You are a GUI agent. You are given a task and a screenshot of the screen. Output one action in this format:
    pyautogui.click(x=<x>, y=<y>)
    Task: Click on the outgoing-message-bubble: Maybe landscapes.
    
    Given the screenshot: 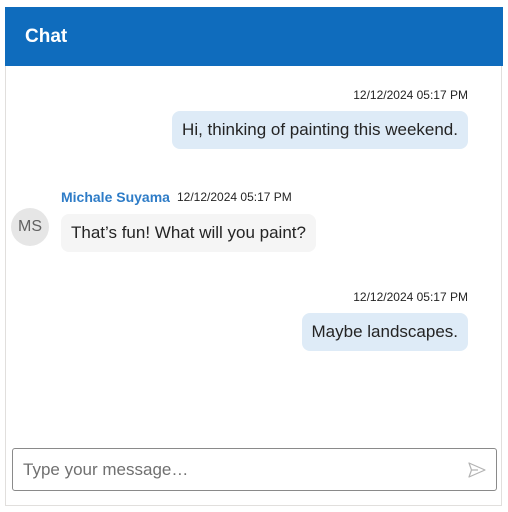 What is the action you would take?
    pyautogui.click(x=384, y=332)
    